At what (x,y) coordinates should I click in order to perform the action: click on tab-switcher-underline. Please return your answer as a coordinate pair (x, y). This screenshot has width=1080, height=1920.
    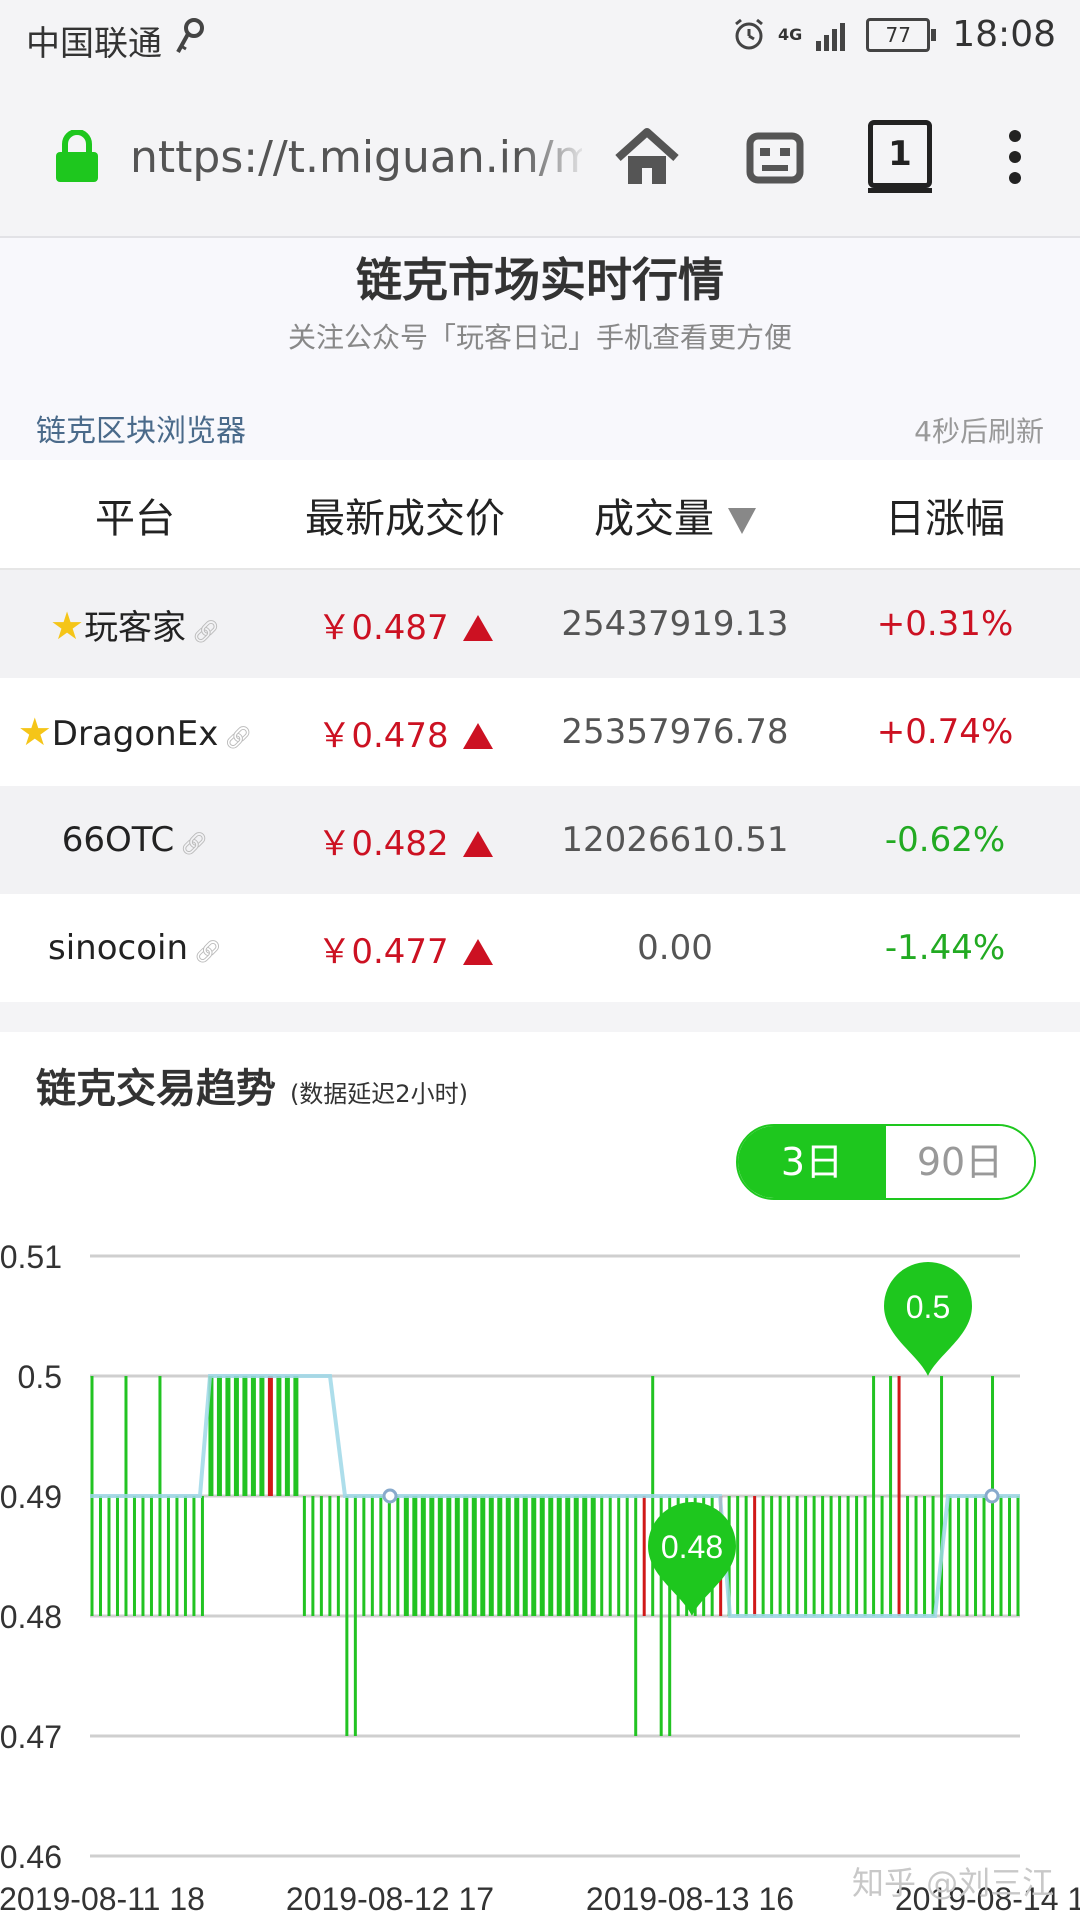
    Looking at the image, I should click on (900, 190).